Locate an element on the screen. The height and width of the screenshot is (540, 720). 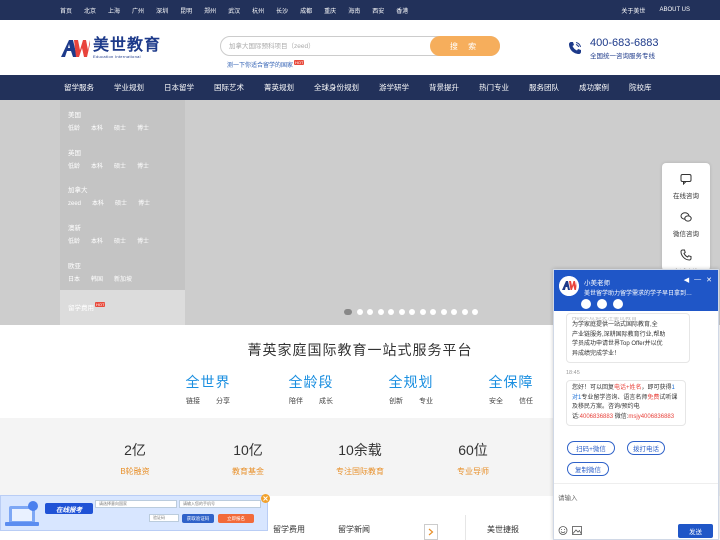
city-link: 上海 is located at coordinates (114, 10).